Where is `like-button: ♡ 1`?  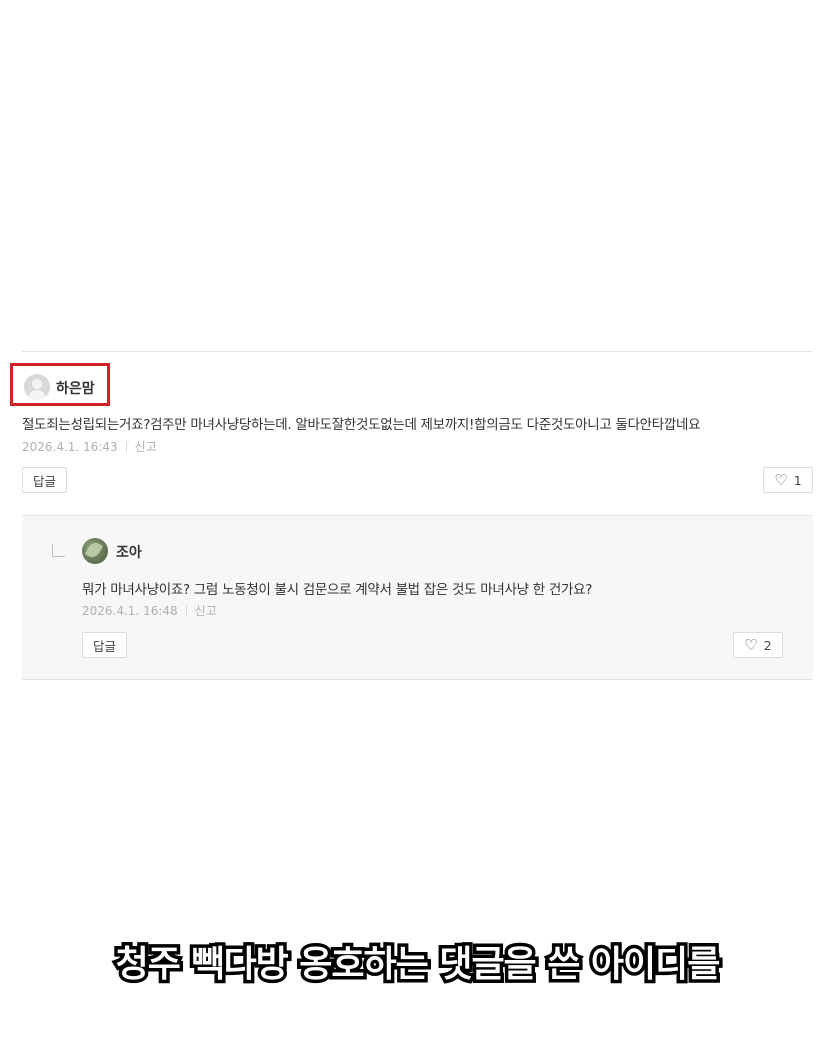
like-button: ♡ 1 is located at coordinates (788, 480).